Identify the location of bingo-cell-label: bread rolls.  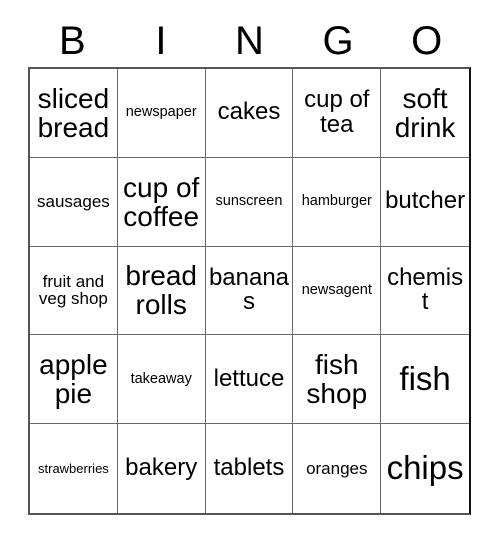
(161, 290).